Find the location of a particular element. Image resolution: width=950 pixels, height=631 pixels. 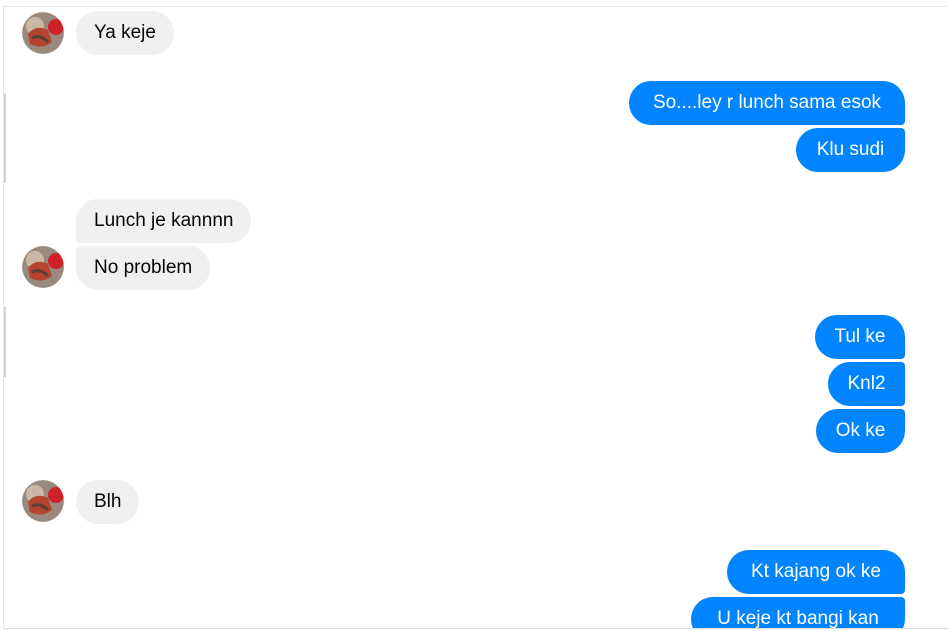

message-bubble-incoming: Lunch je kannnn is located at coordinates (164, 221).